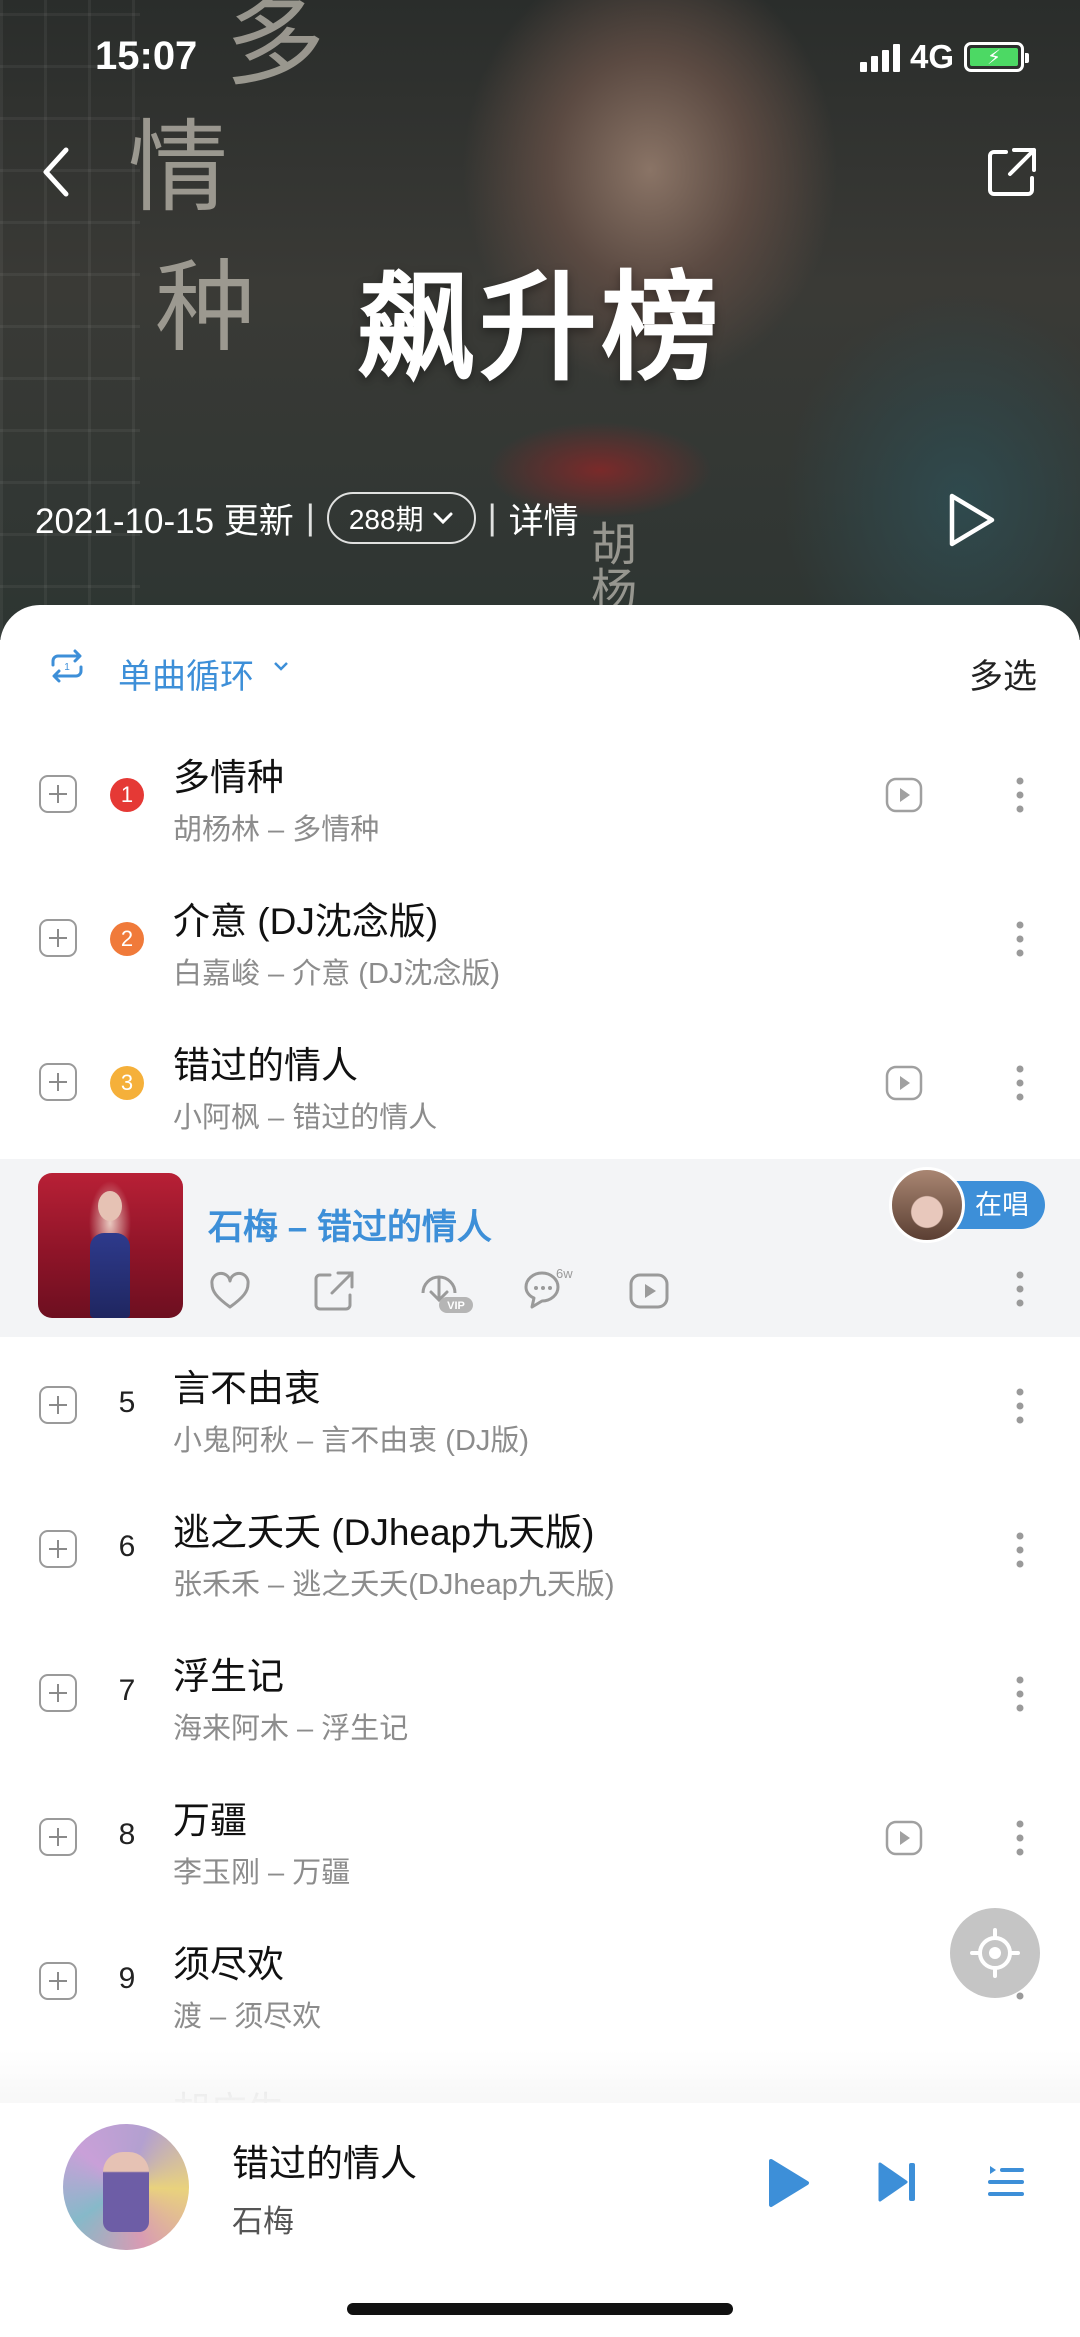 The height and width of the screenshot is (2337, 1080). I want to click on issue-selector: 288期, so click(401, 518).